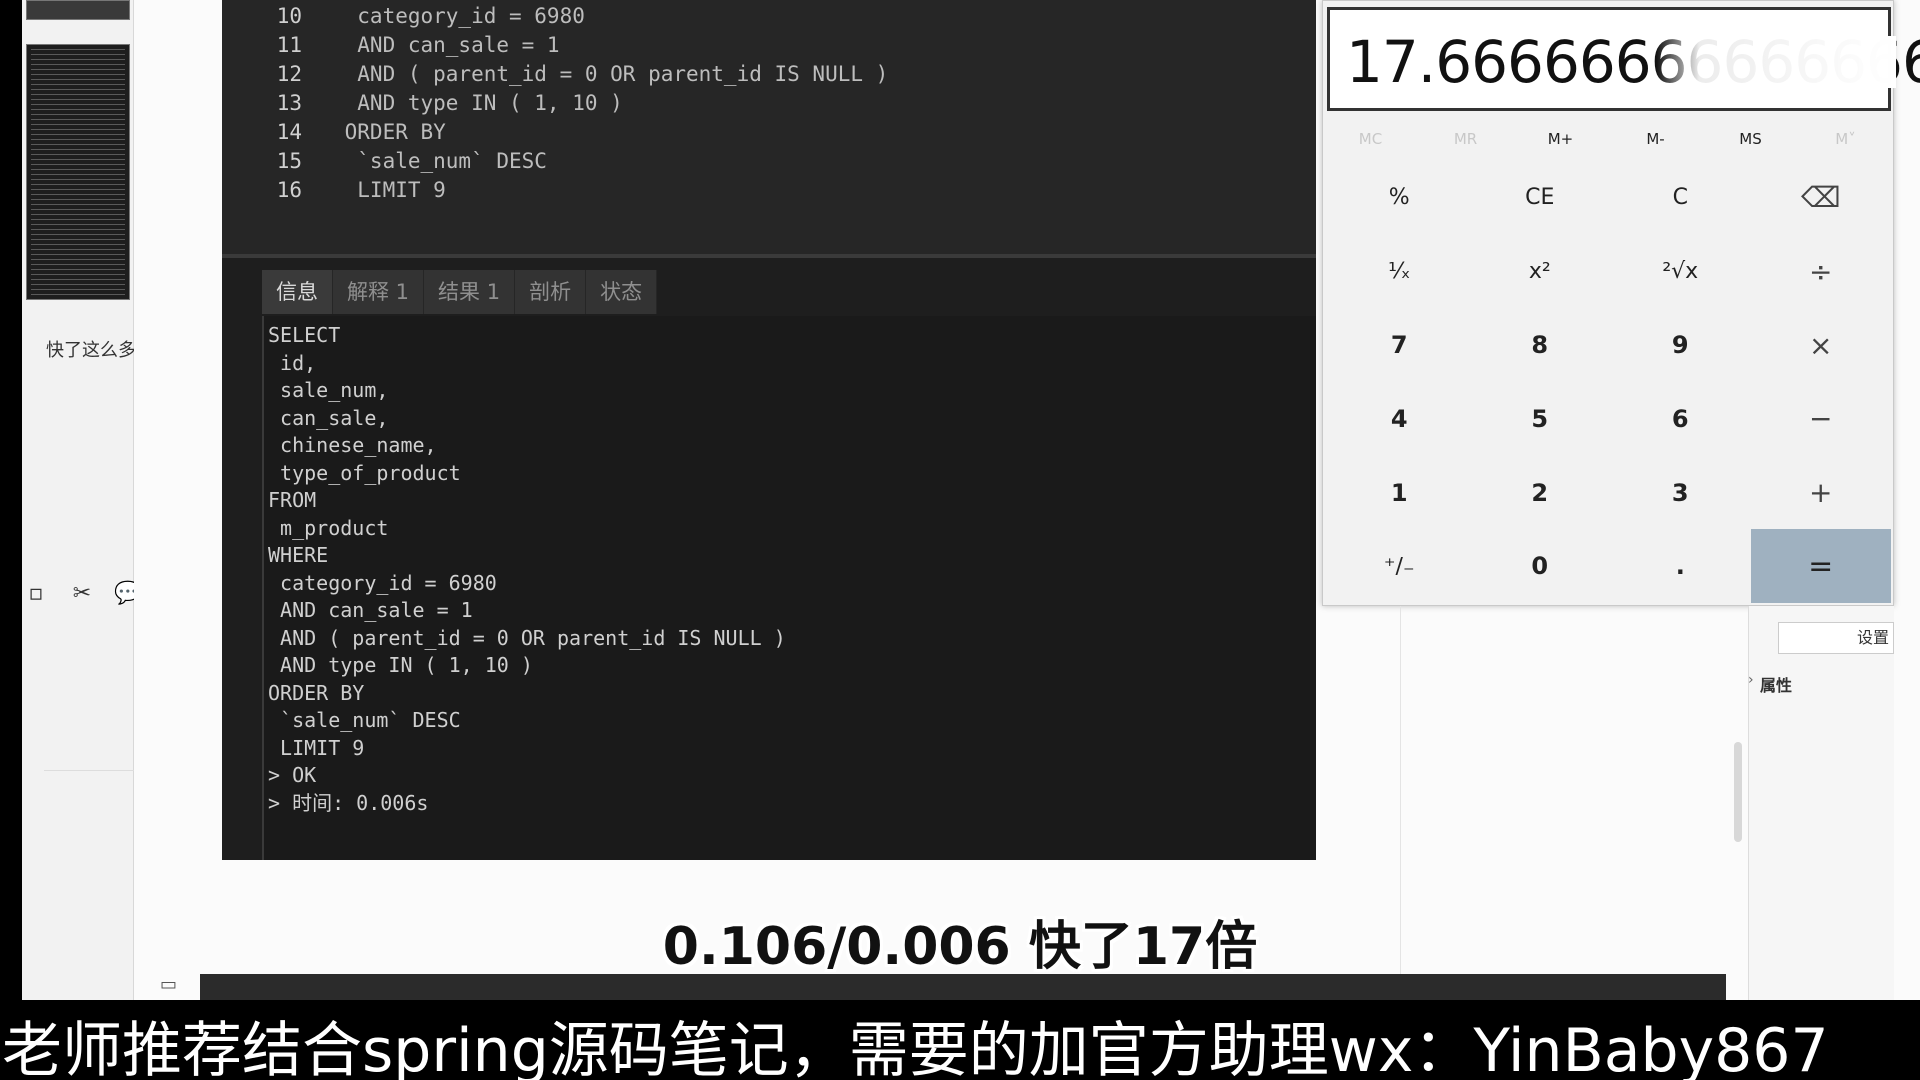  I want to click on calculator-display: 17.666666666666667, so click(1623, 59).